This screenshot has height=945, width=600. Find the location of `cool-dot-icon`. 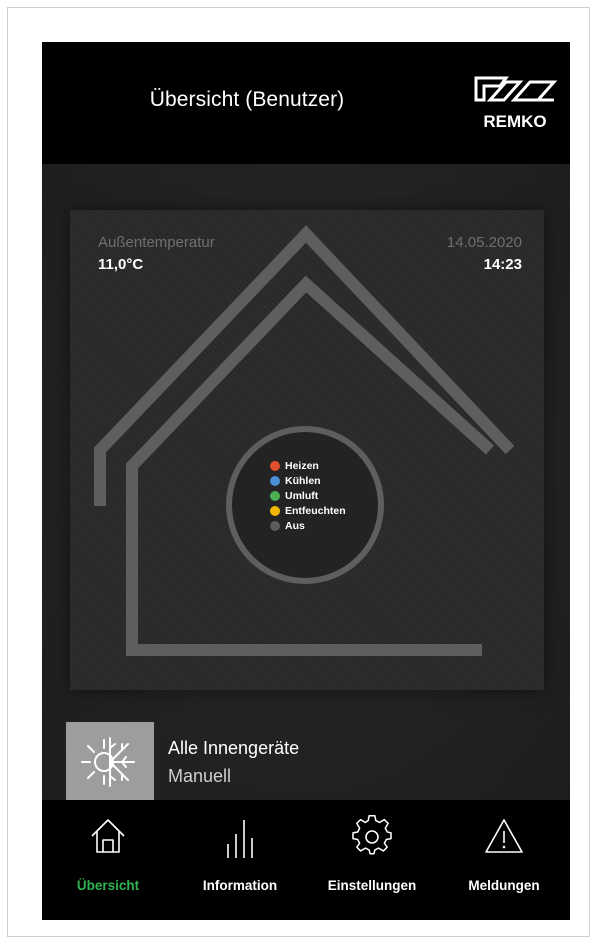

cool-dot-icon is located at coordinates (275, 480).